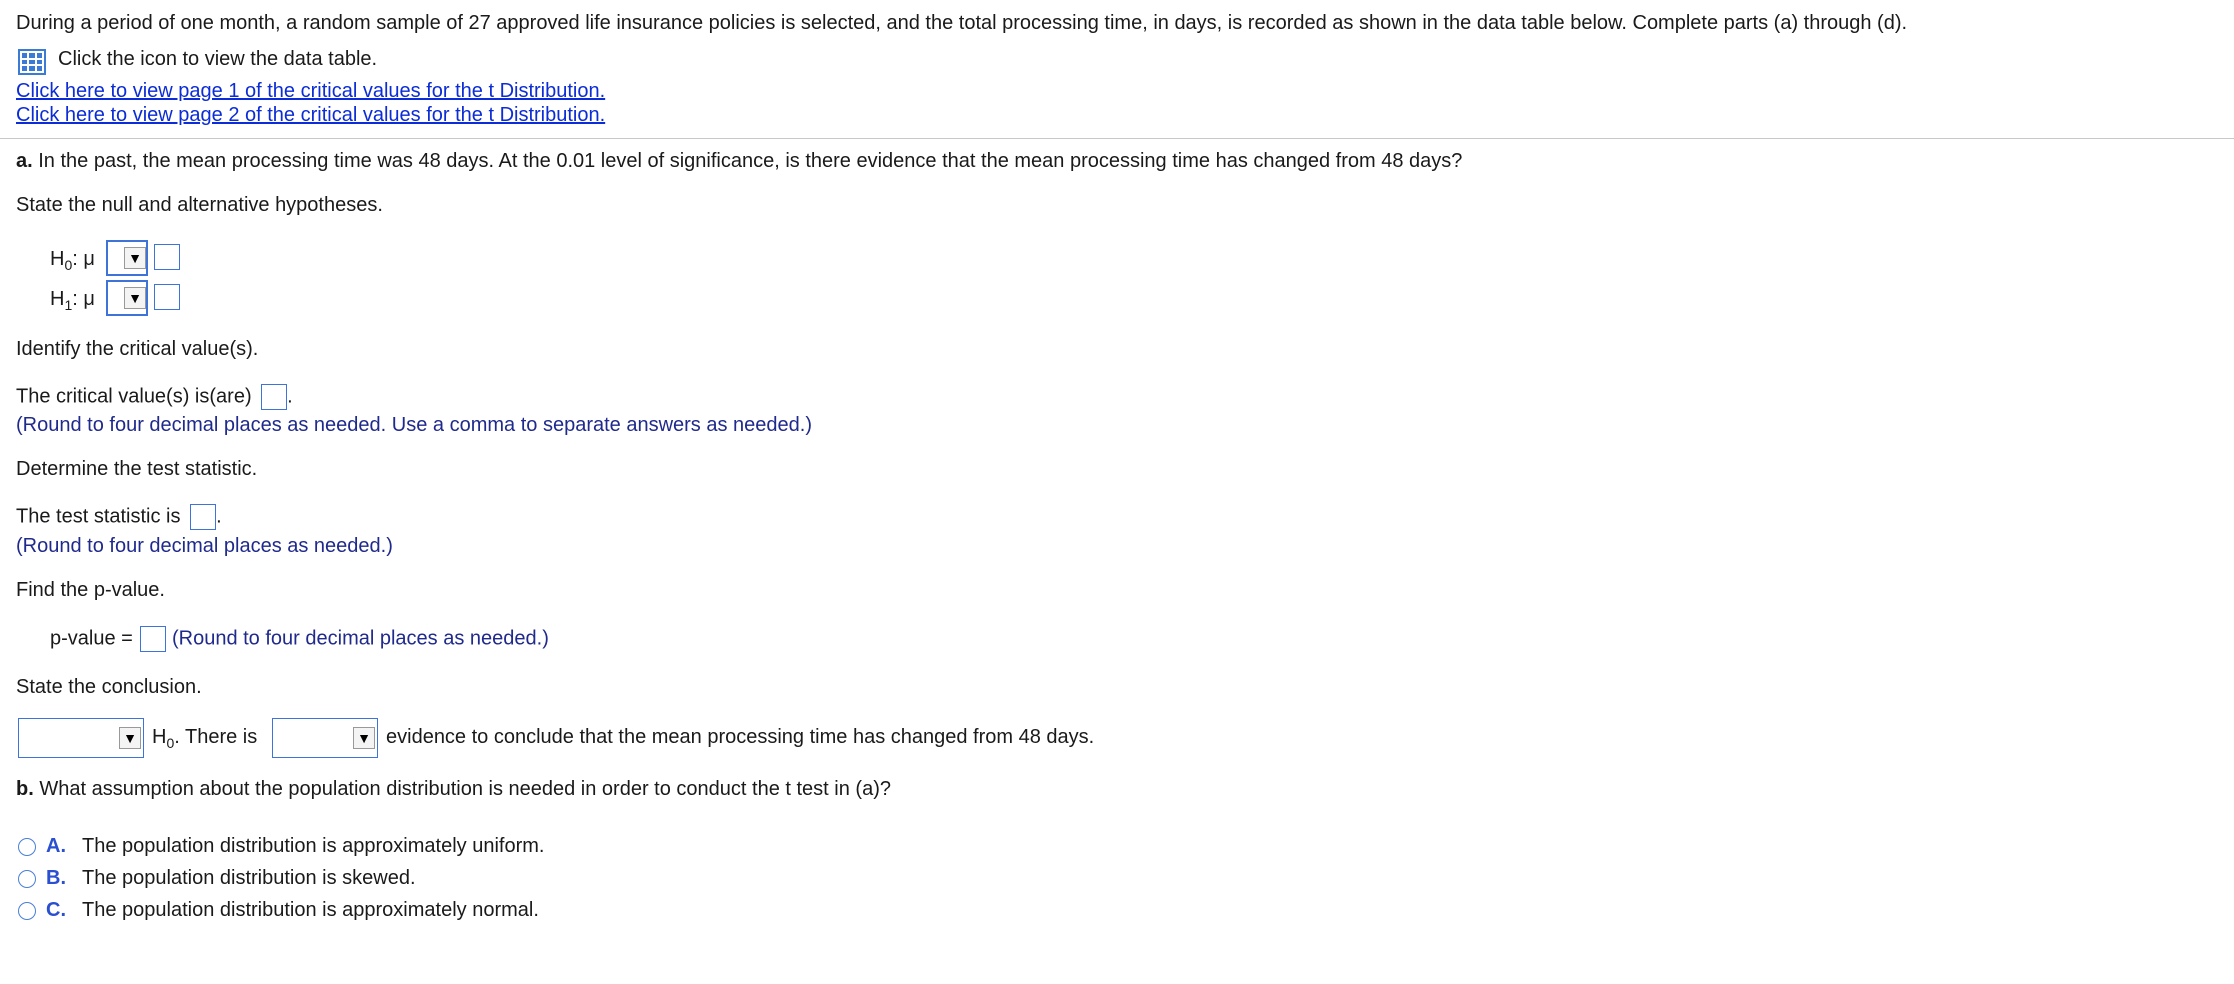 The image size is (2234, 984). Describe the element at coordinates (1117, 138) in the screenshot. I see `section-divider` at that location.